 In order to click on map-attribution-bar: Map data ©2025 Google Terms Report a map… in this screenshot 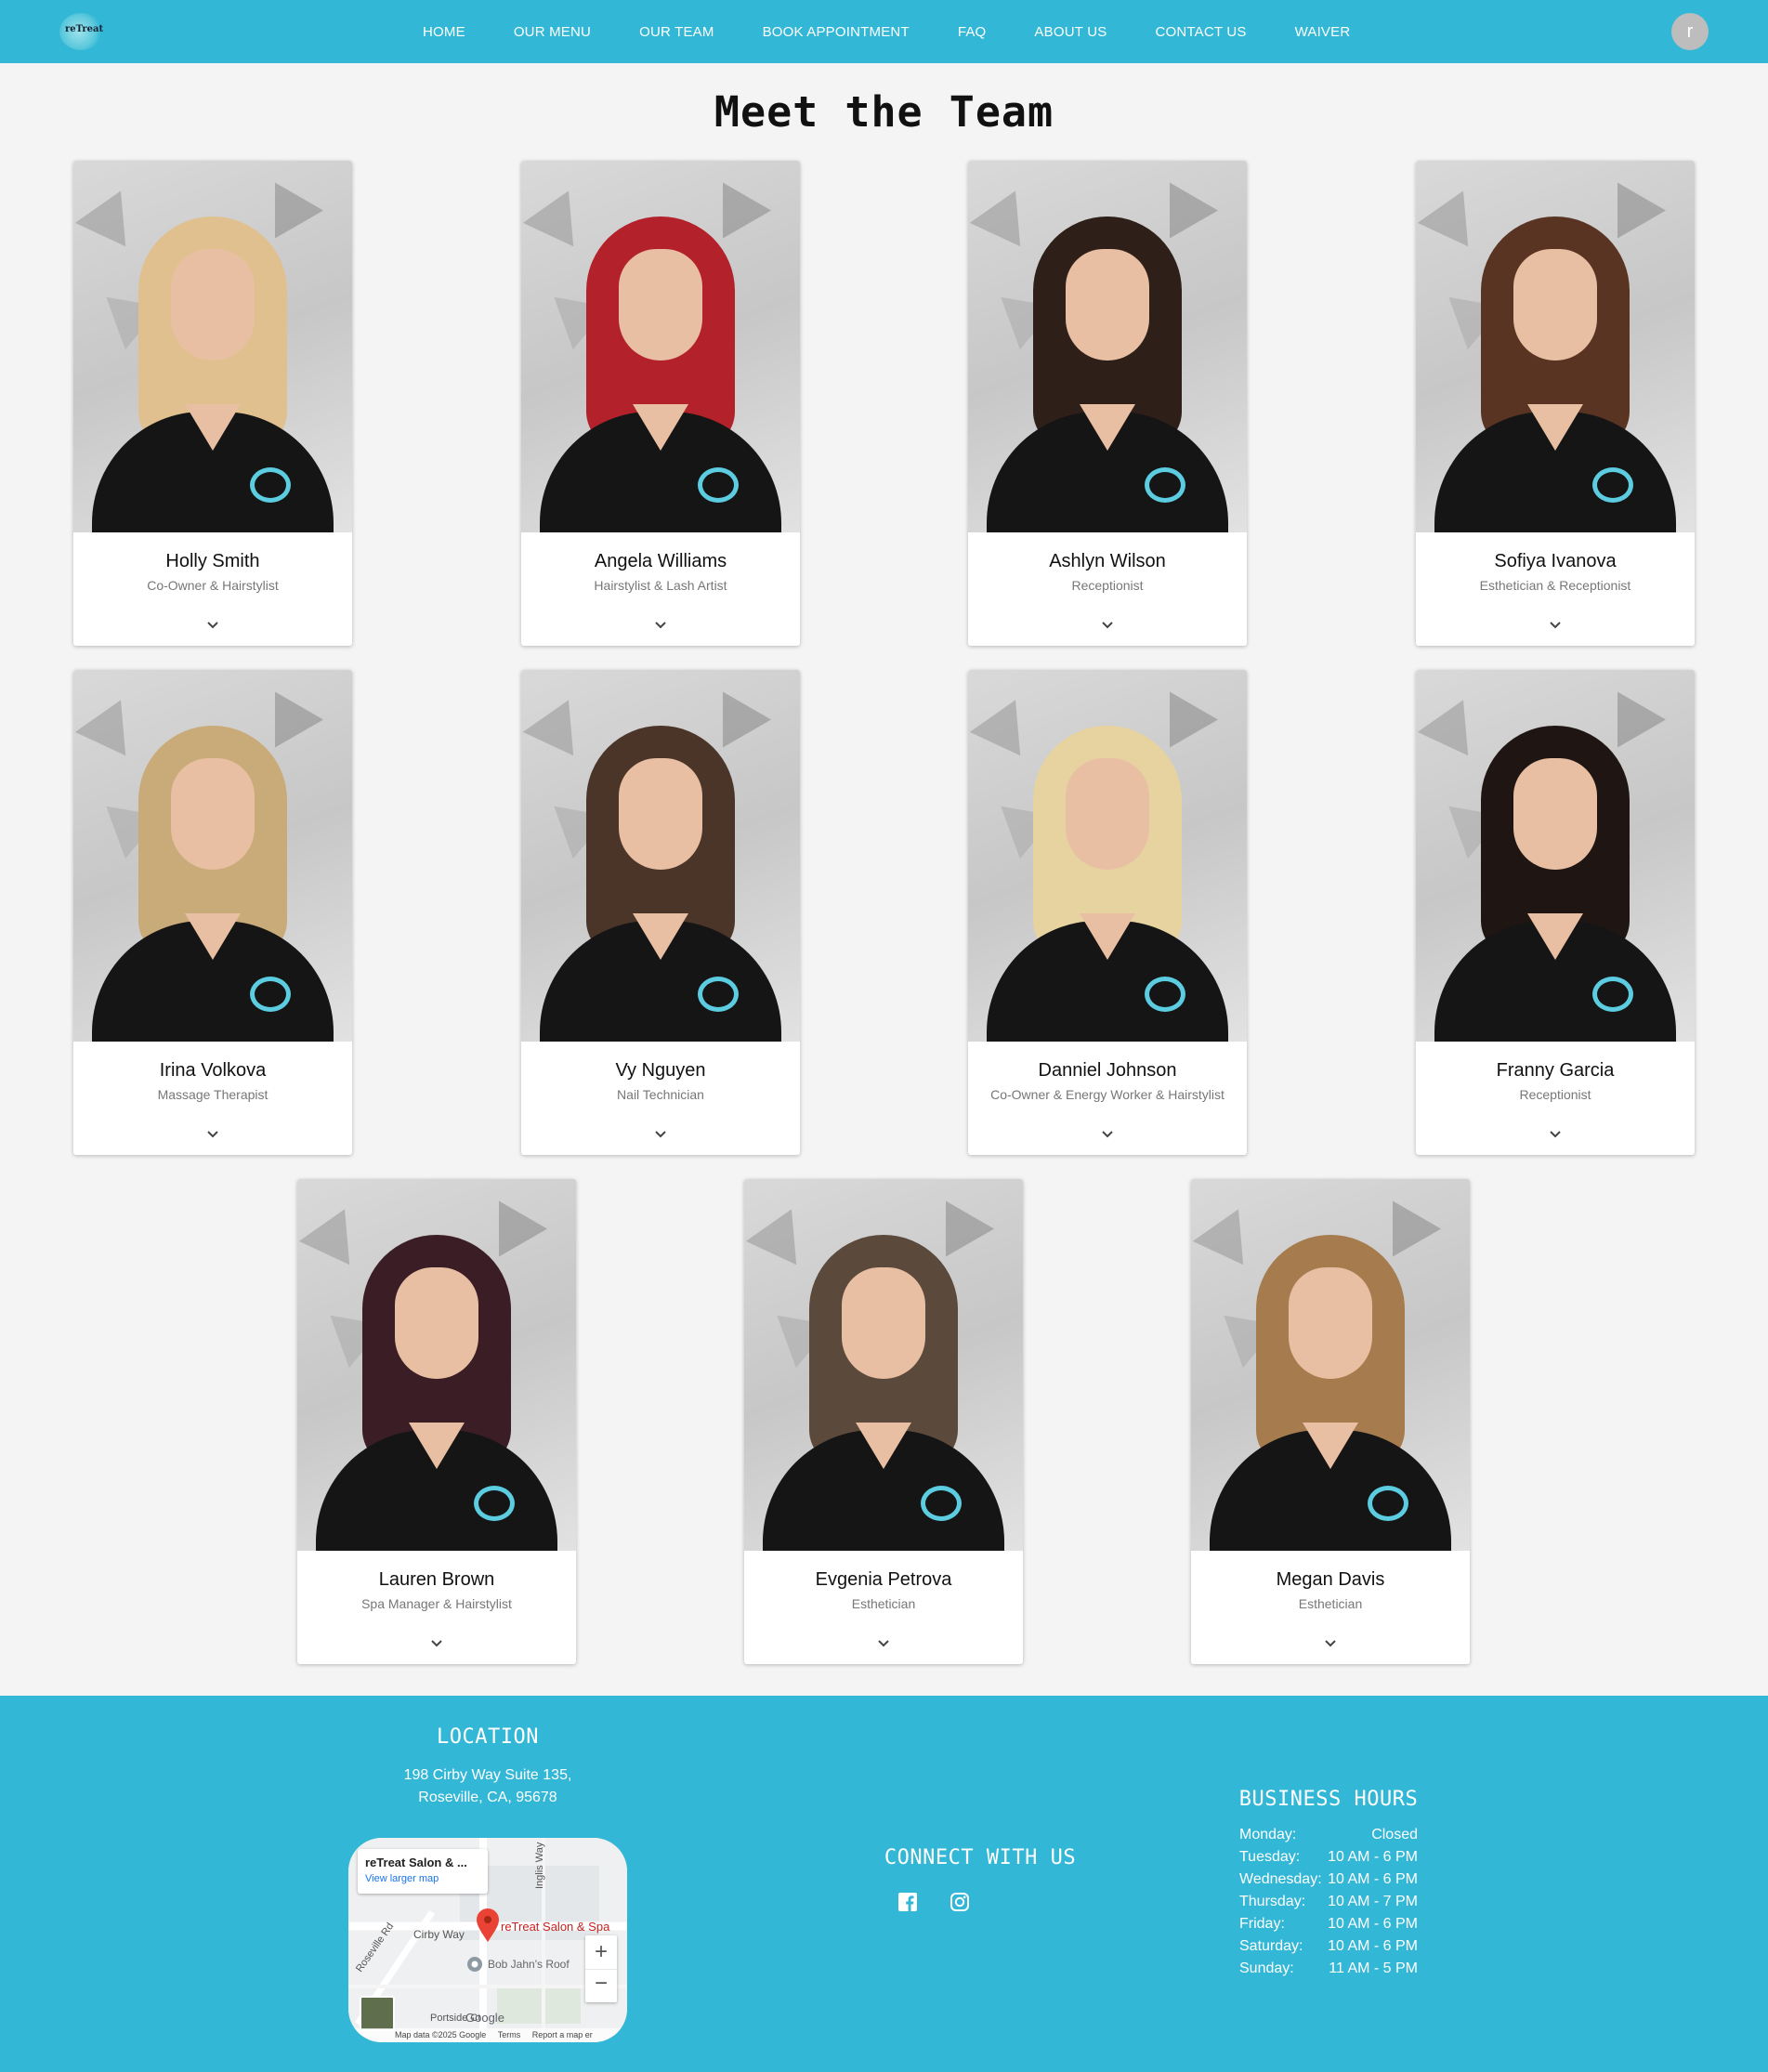, I will do `click(487, 2035)`.